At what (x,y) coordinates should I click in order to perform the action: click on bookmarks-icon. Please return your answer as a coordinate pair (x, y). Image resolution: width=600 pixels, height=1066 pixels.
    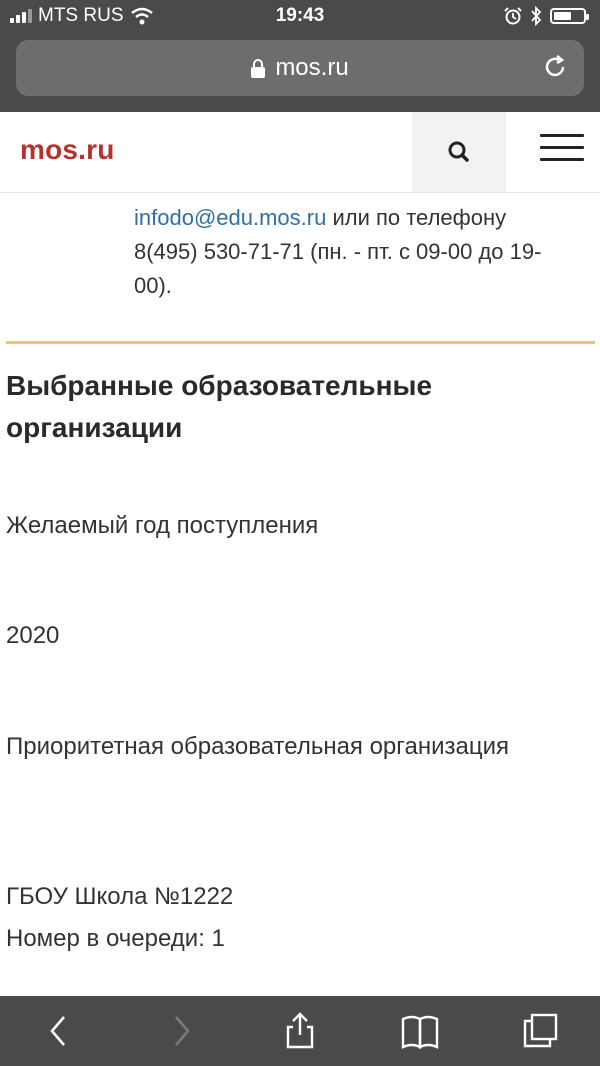
    Looking at the image, I should click on (420, 1031).